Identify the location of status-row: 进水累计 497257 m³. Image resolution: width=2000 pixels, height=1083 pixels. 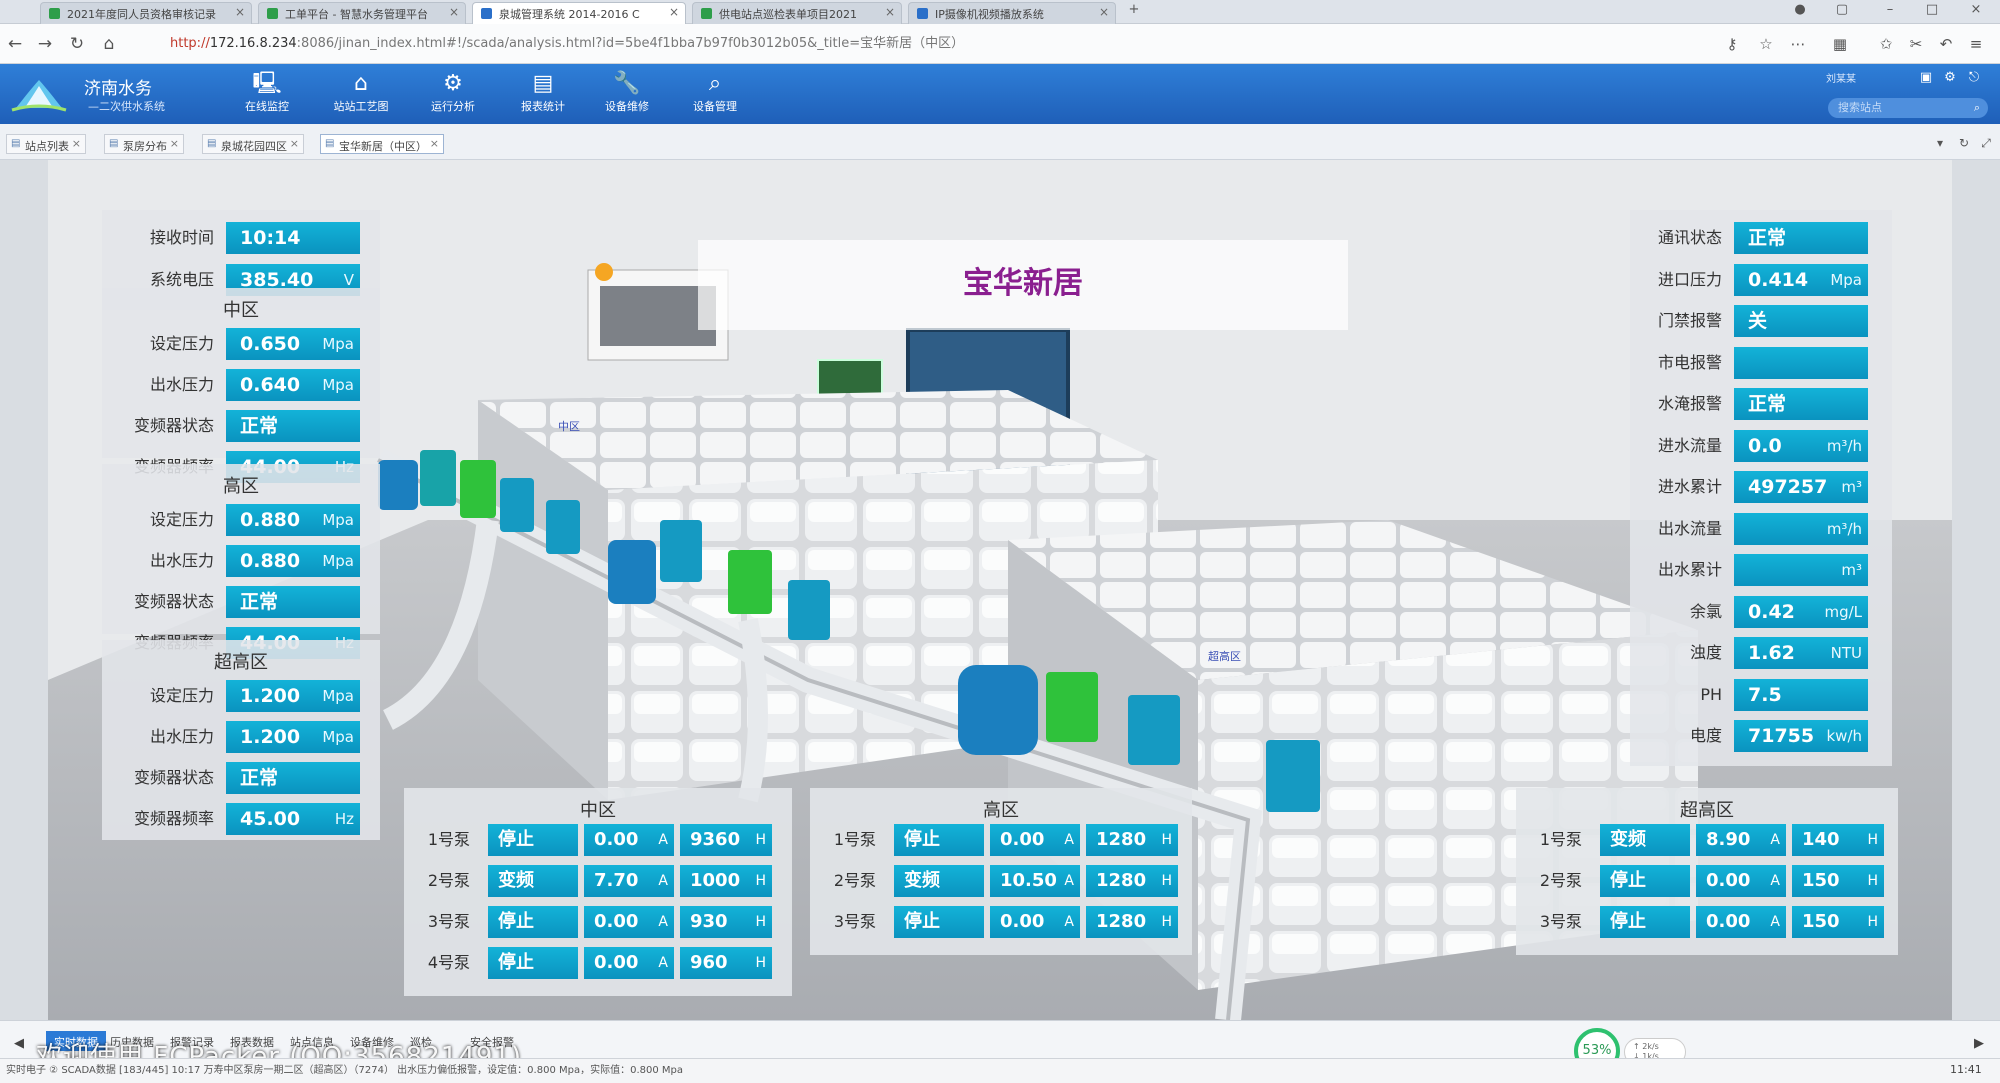
(1761, 487).